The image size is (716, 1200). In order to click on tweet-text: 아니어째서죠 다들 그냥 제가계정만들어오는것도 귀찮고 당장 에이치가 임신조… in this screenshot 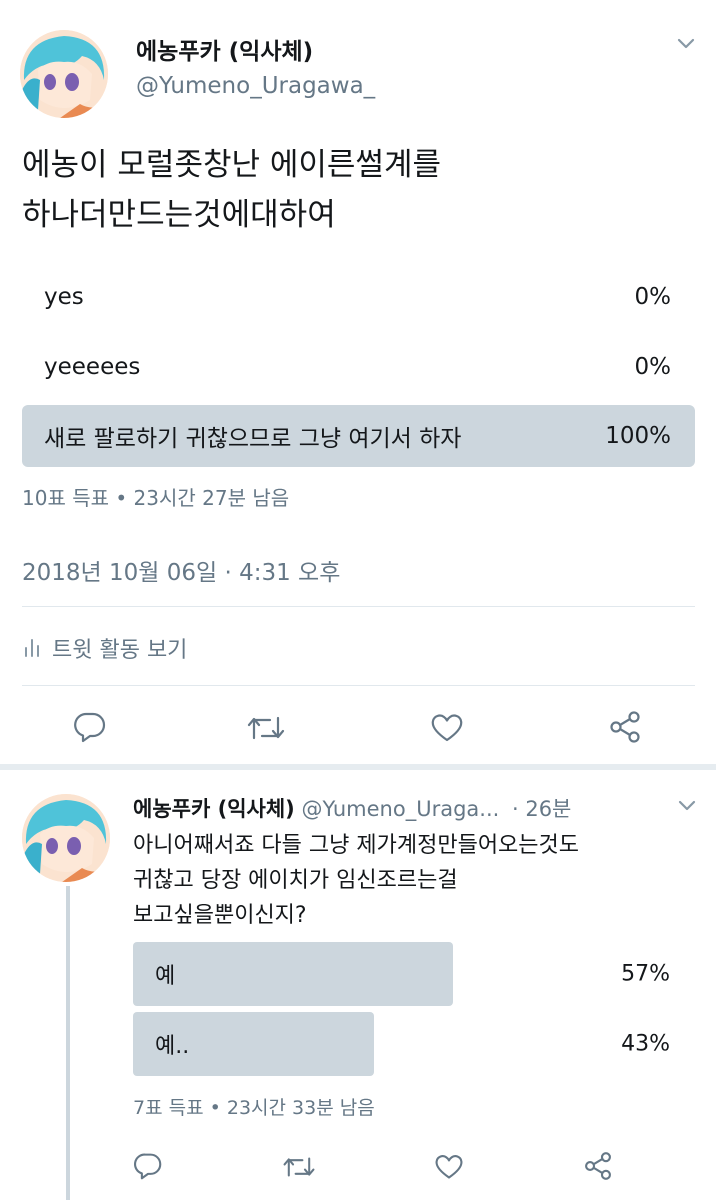, I will do `click(356, 880)`.